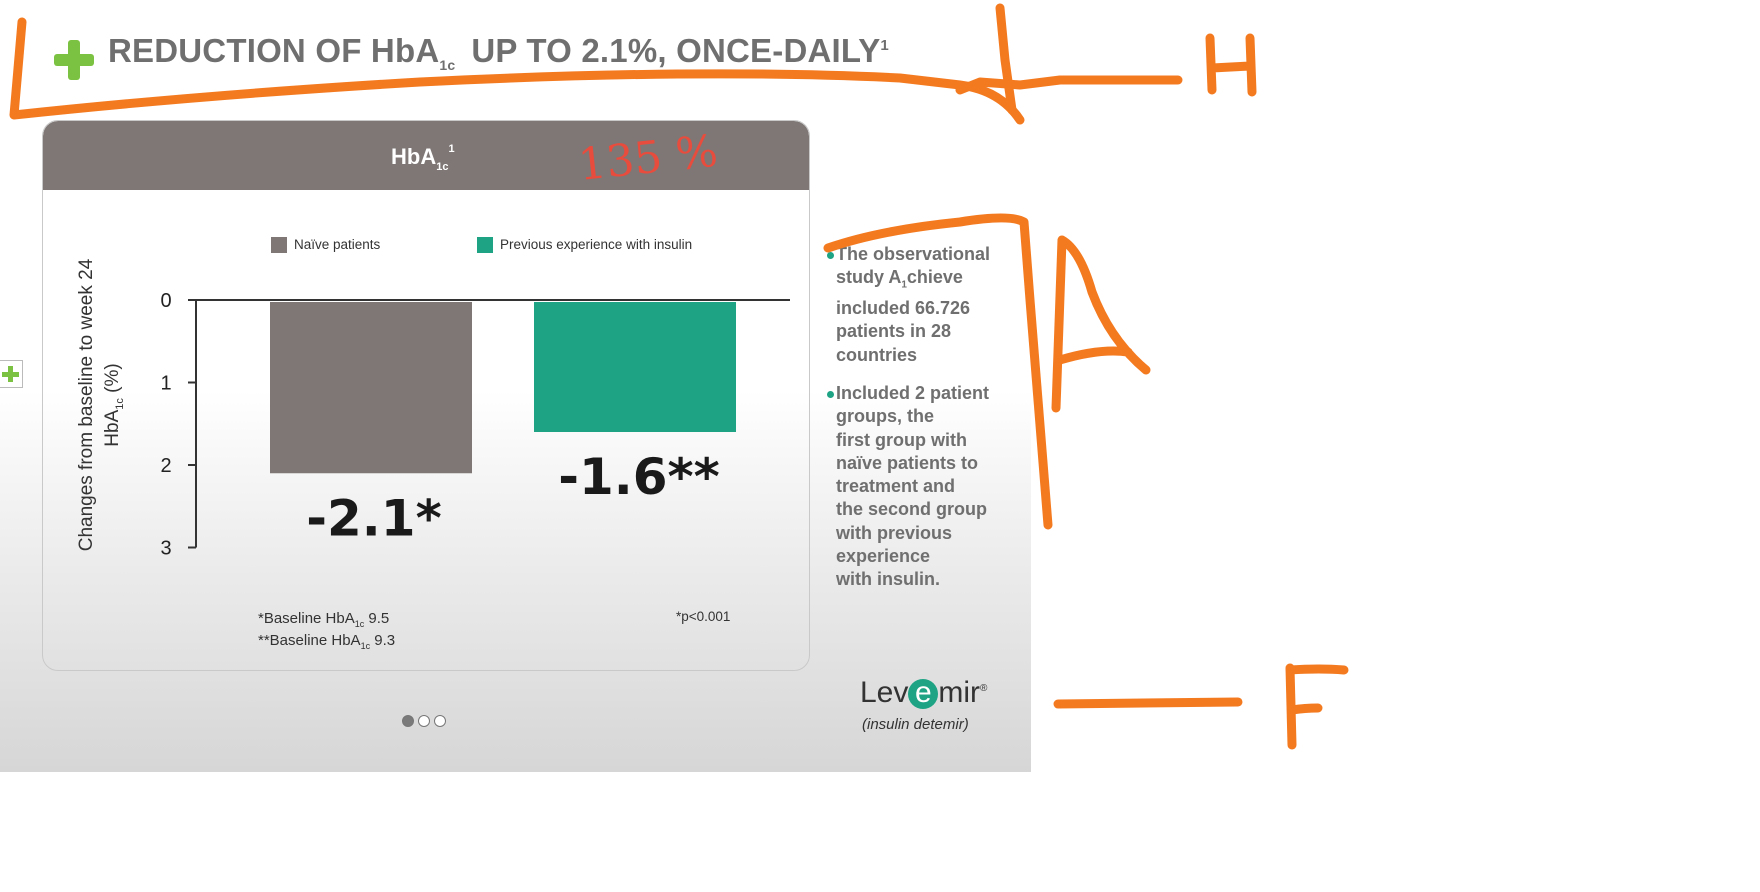 The width and height of the screenshot is (1760, 892). I want to click on pen-stroke-underline, so click(517, 71).